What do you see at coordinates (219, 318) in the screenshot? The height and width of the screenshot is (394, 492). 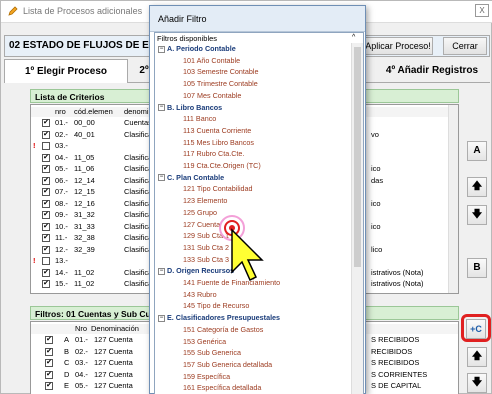 I see `tree-group: − E. Clasificadores Presupuestales` at bounding box center [219, 318].